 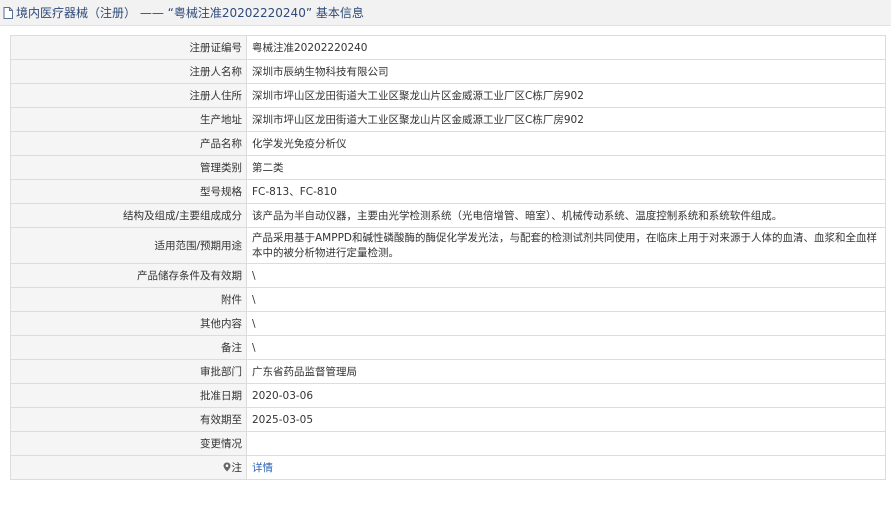 I want to click on row-label: 产品名称, so click(x=128, y=143).